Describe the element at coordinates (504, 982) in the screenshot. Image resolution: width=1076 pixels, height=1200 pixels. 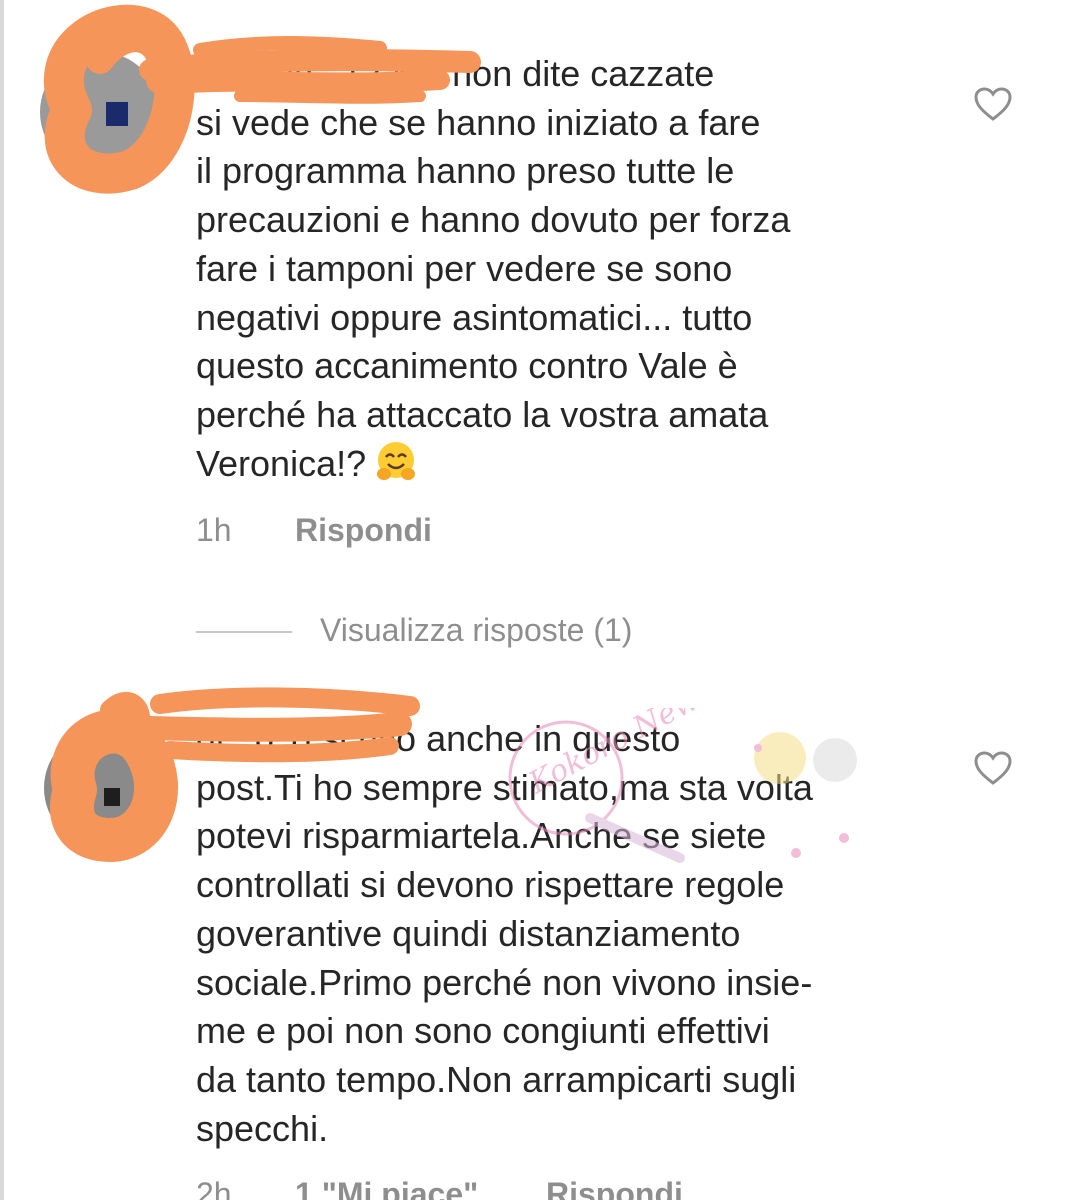
I see `comment-line: sociale.Primo perché non vivono insie-` at that location.